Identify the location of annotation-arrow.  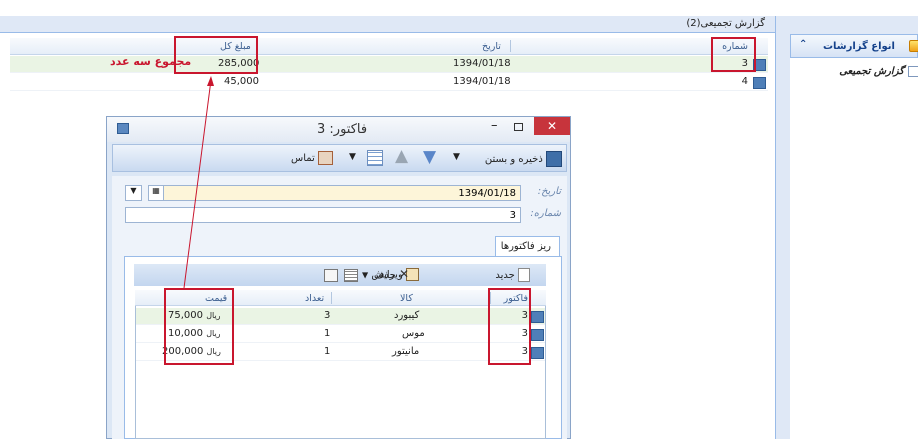
(198, 182).